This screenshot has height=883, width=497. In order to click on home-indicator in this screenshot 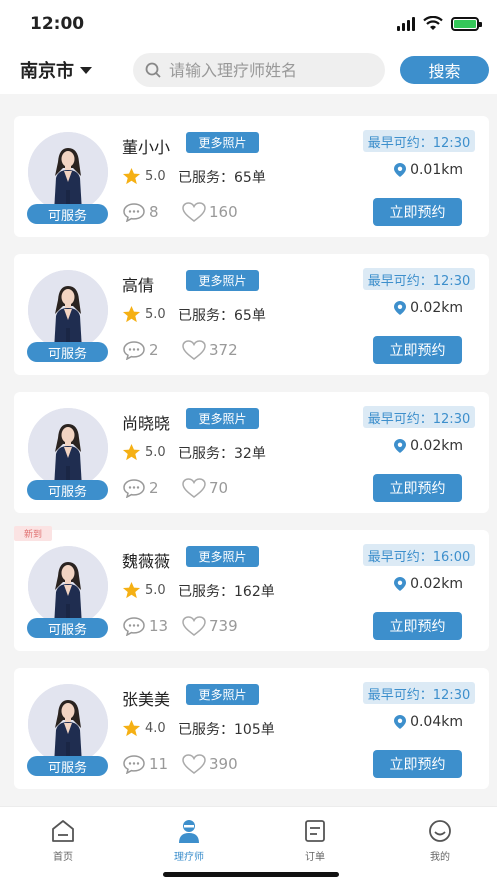, I will do `click(251, 874)`.